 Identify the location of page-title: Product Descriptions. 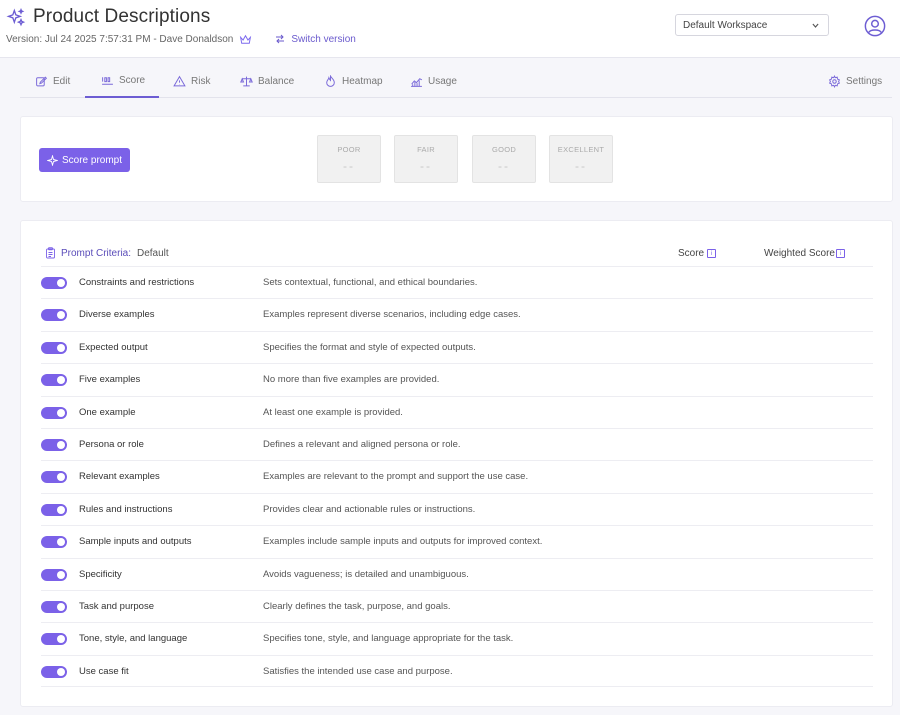
(122, 16).